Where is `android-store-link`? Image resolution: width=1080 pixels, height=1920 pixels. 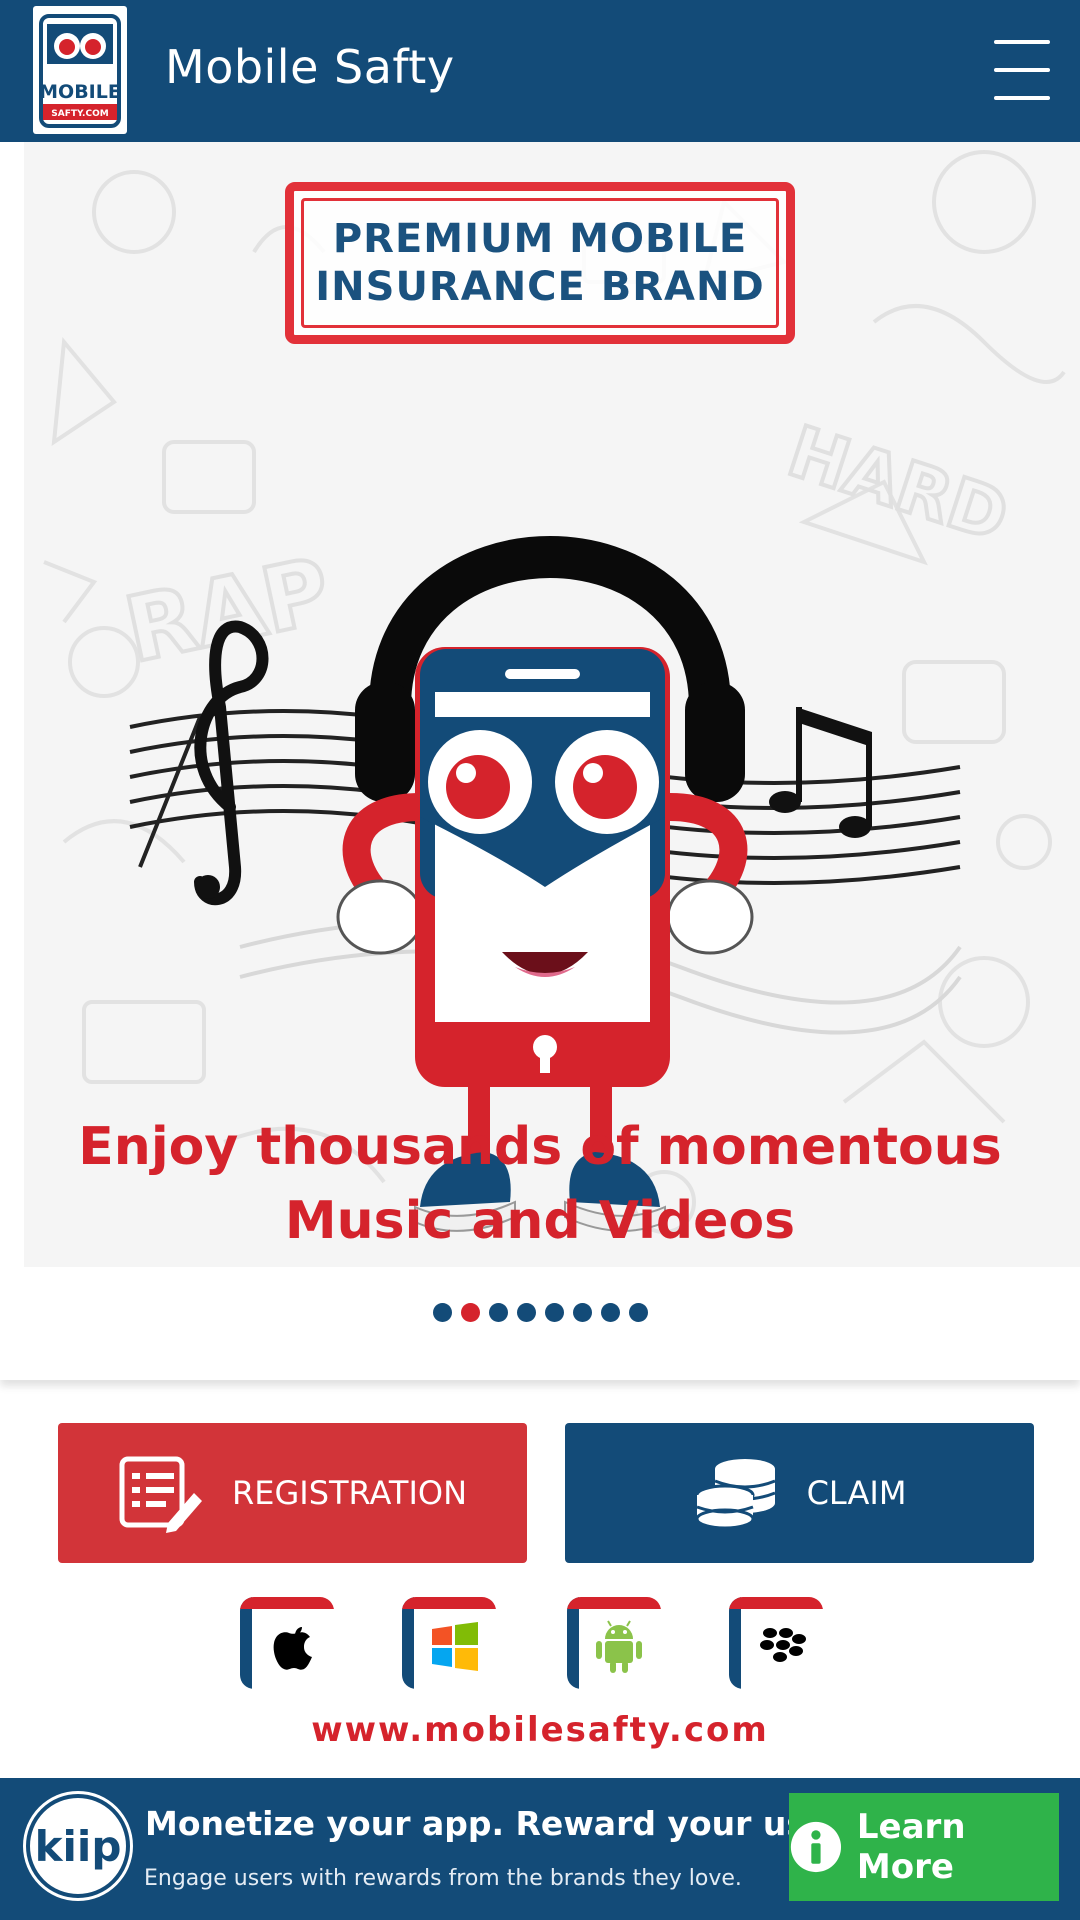 android-store-link is located at coordinates (614, 1643).